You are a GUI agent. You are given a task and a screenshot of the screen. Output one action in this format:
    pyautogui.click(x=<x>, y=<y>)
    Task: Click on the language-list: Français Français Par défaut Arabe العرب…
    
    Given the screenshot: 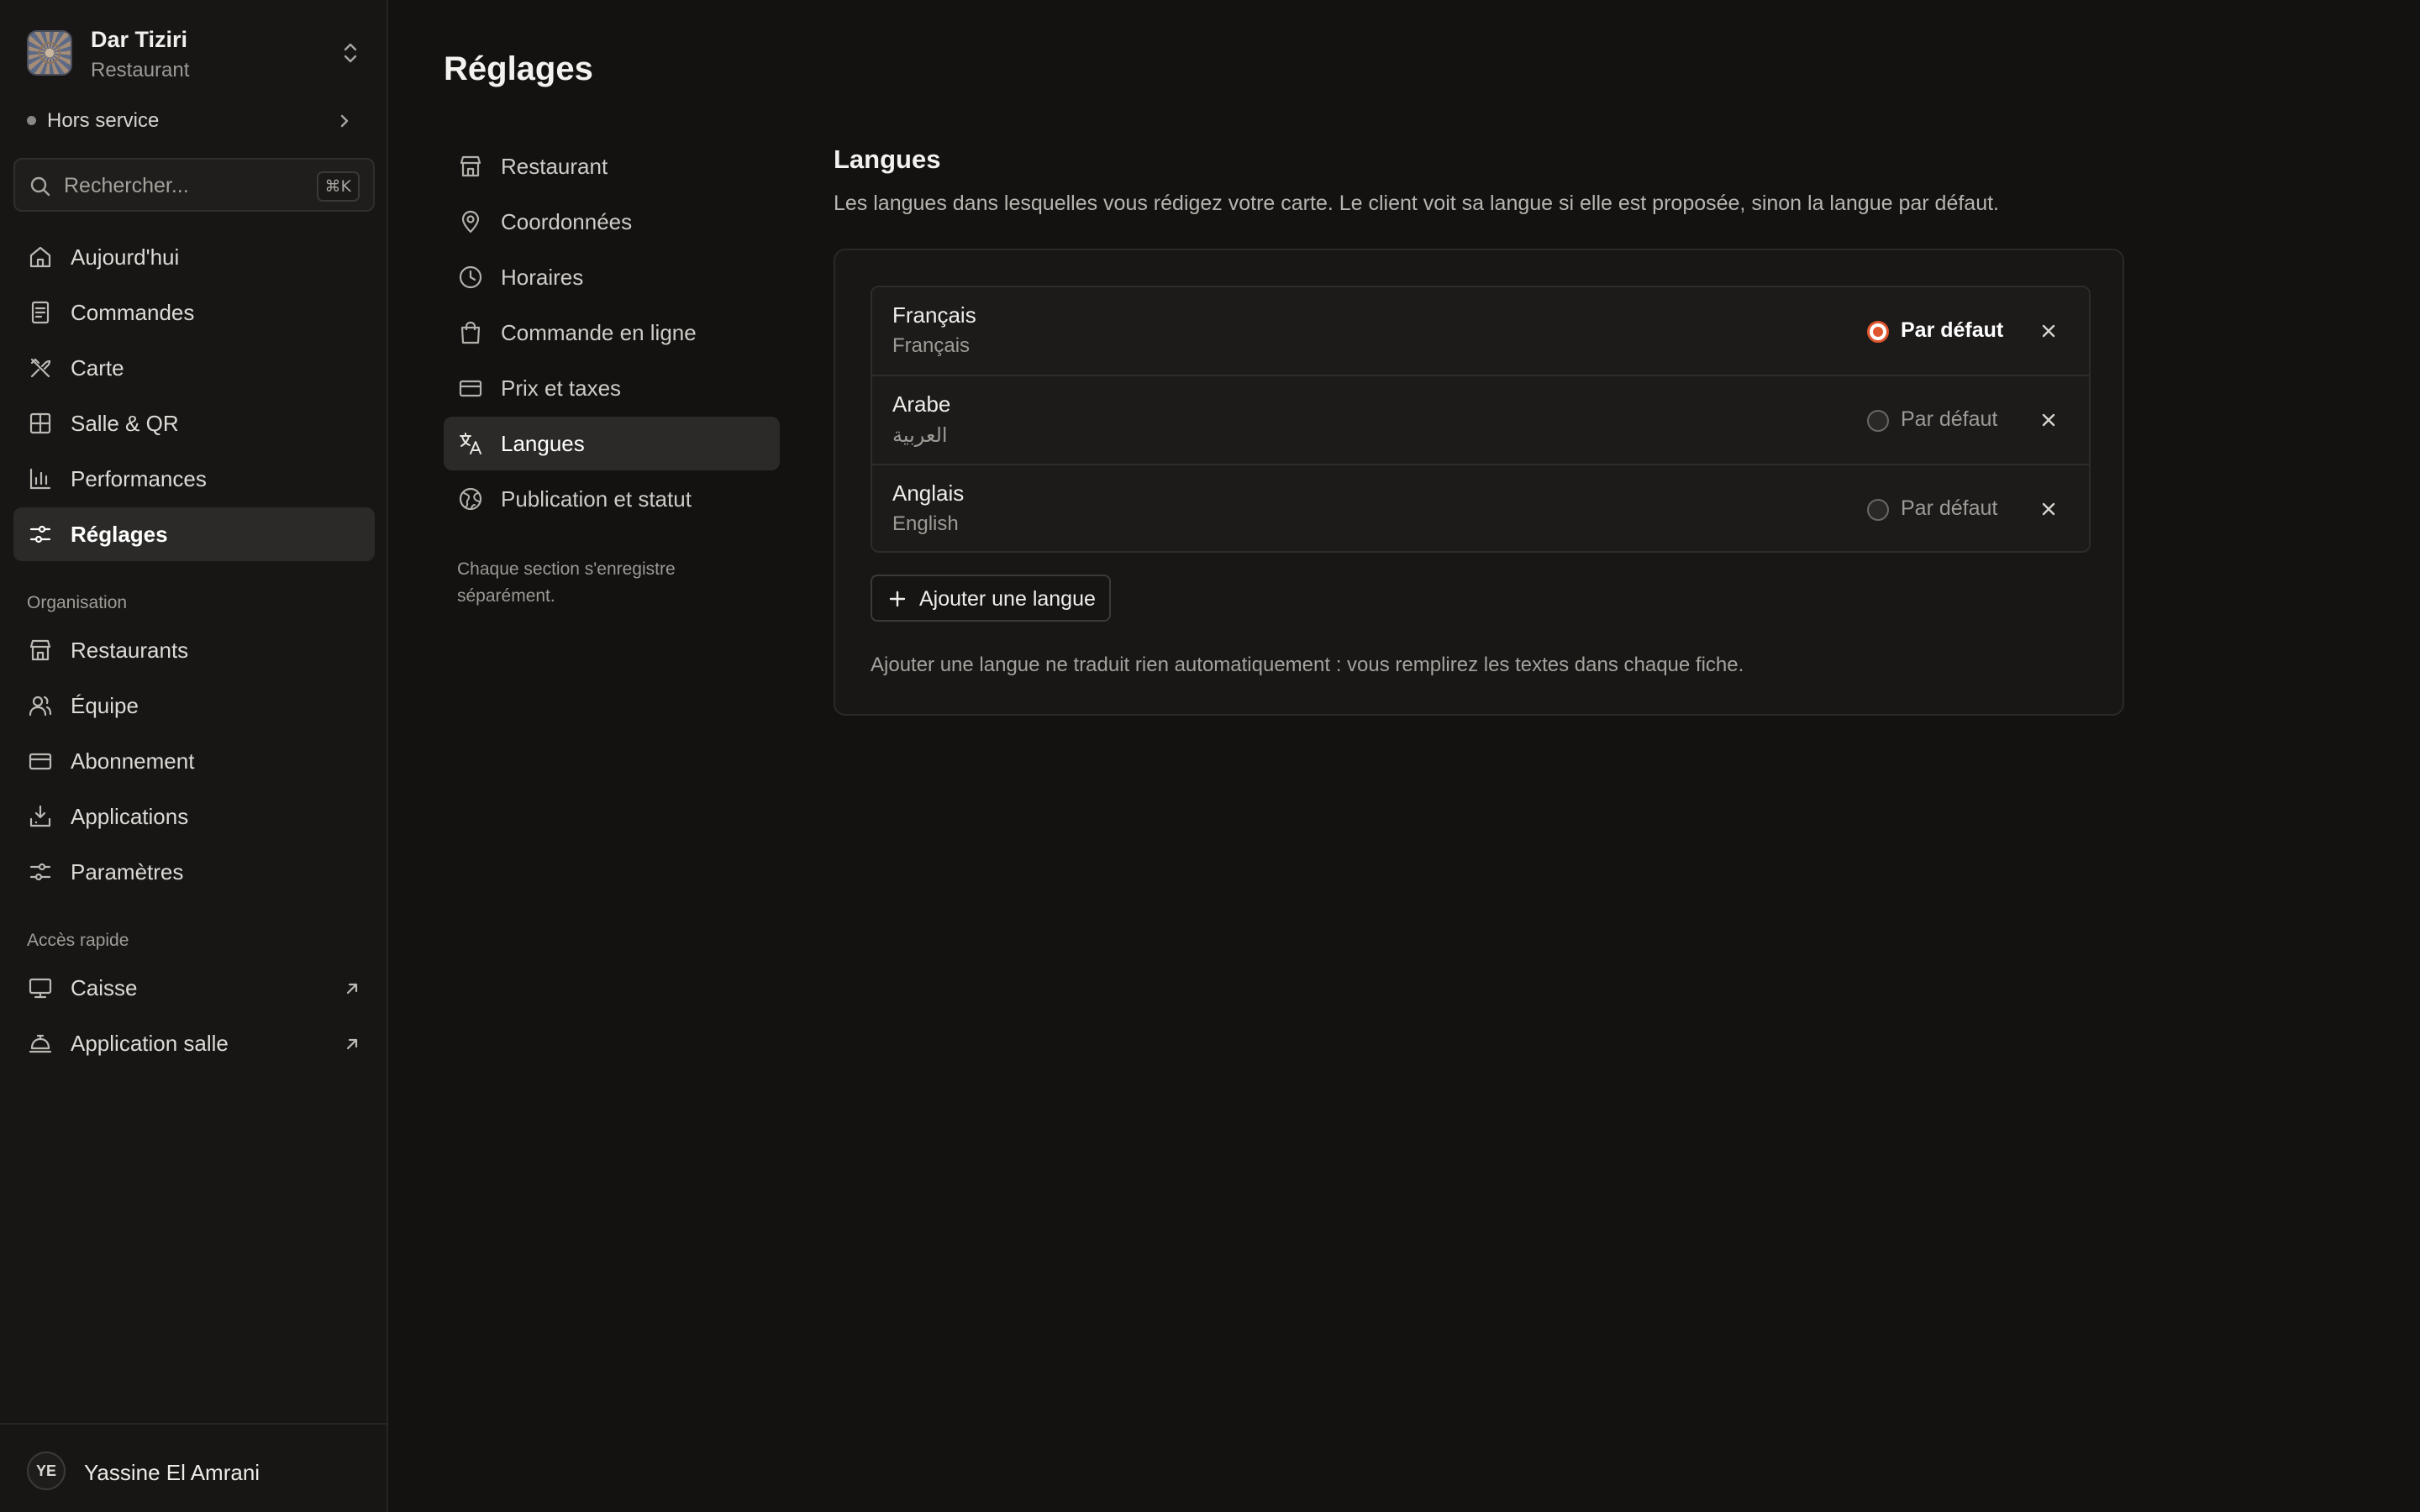 What is the action you would take?
    pyautogui.click(x=1481, y=419)
    